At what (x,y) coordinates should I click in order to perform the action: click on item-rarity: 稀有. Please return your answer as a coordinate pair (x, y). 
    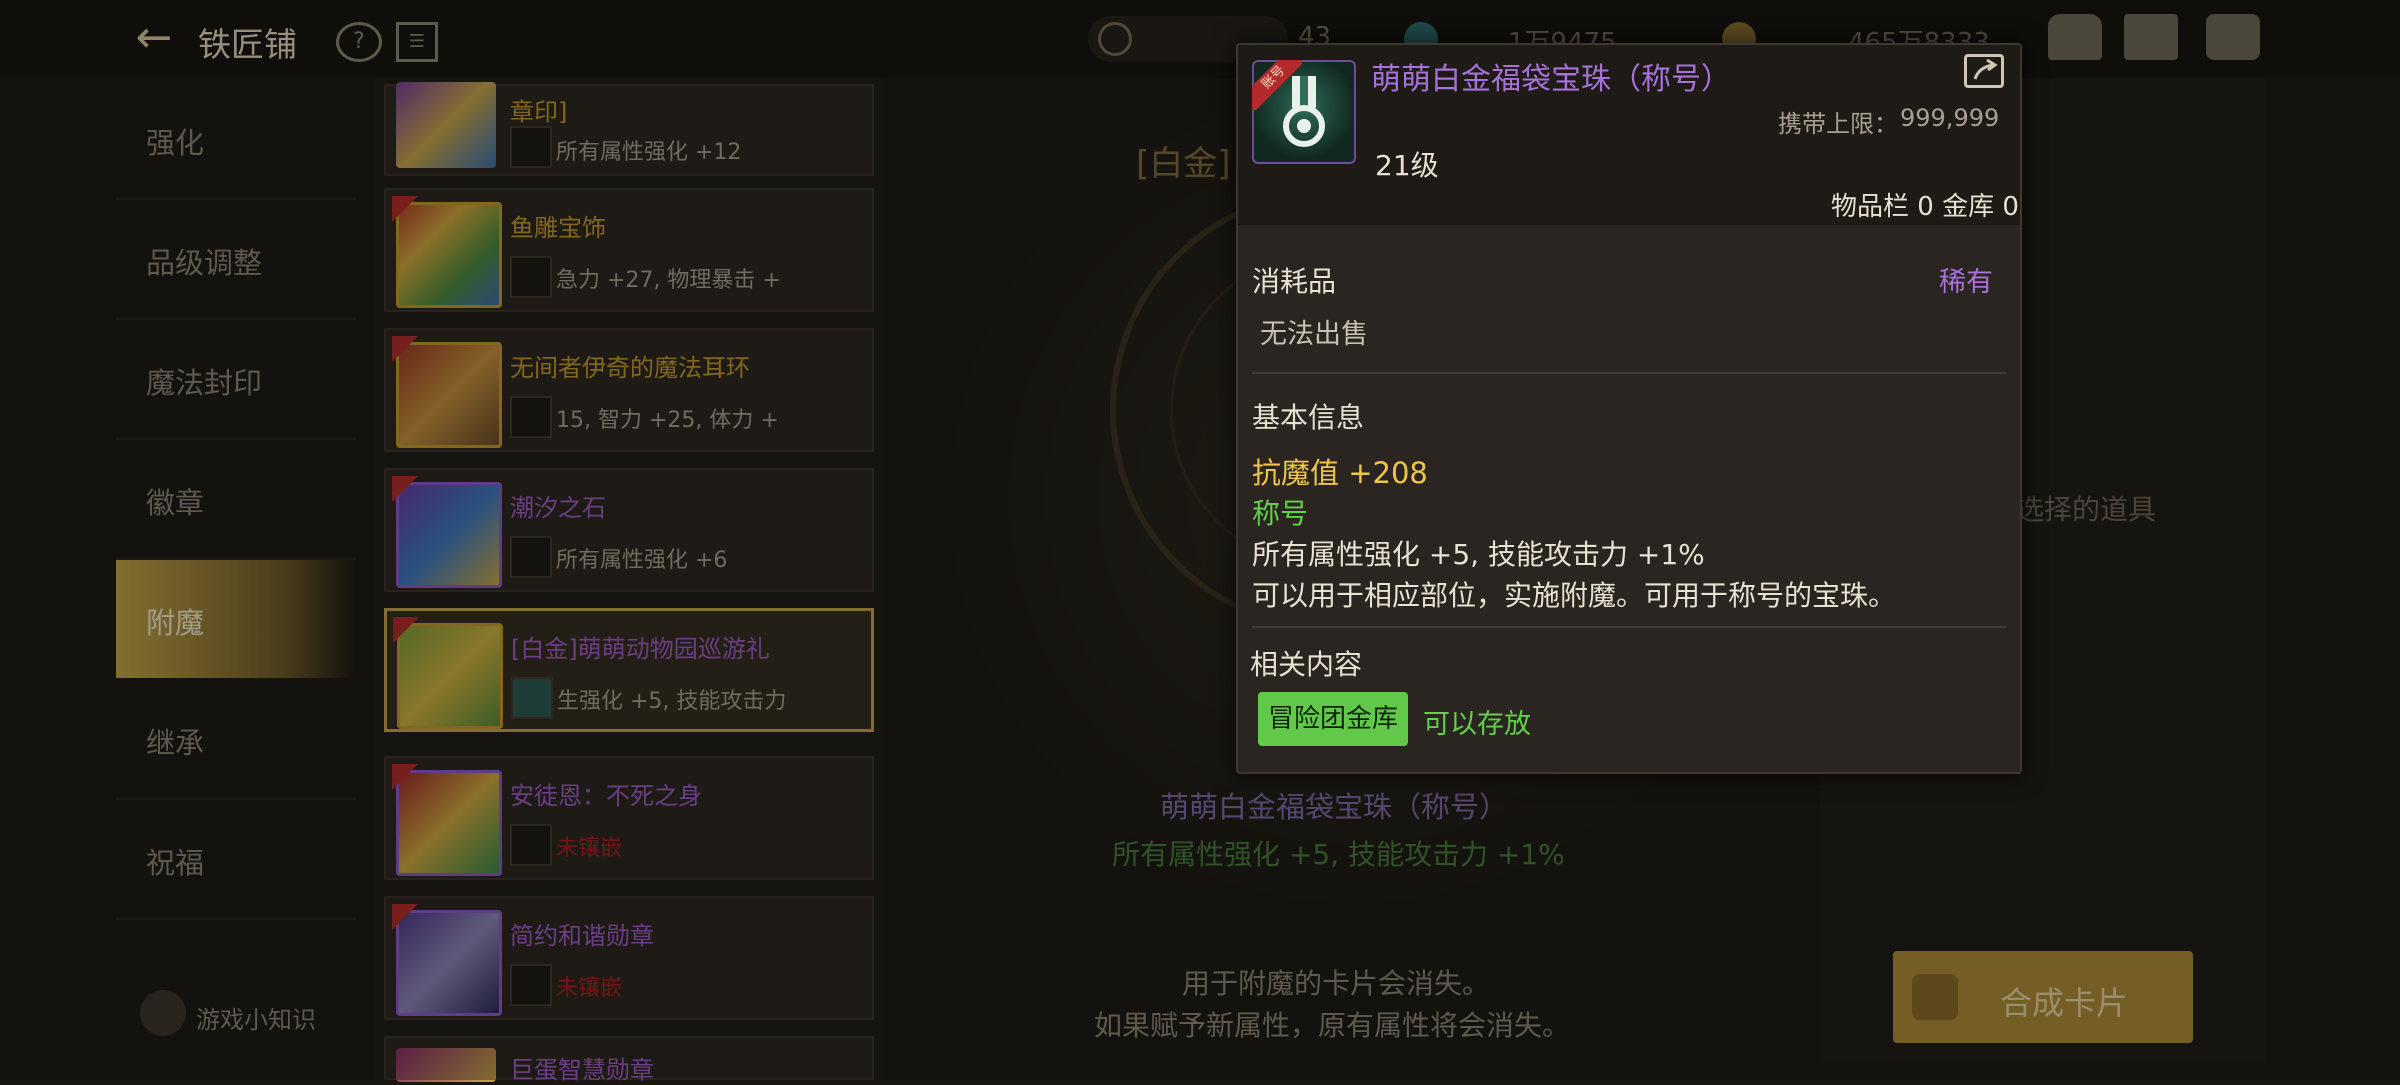
    Looking at the image, I should click on (1966, 282).